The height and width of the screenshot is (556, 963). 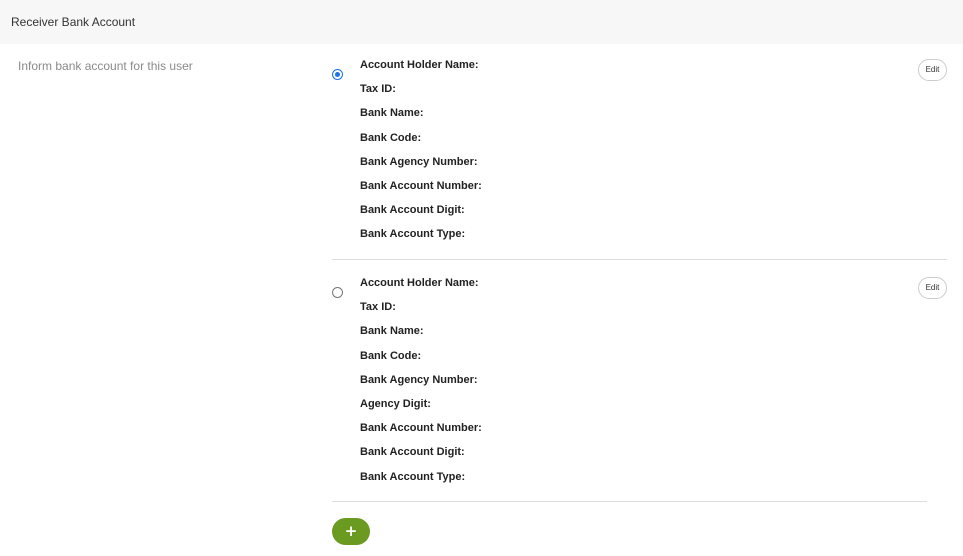 What do you see at coordinates (337, 74) in the screenshot?
I see `account-1-radio` at bounding box center [337, 74].